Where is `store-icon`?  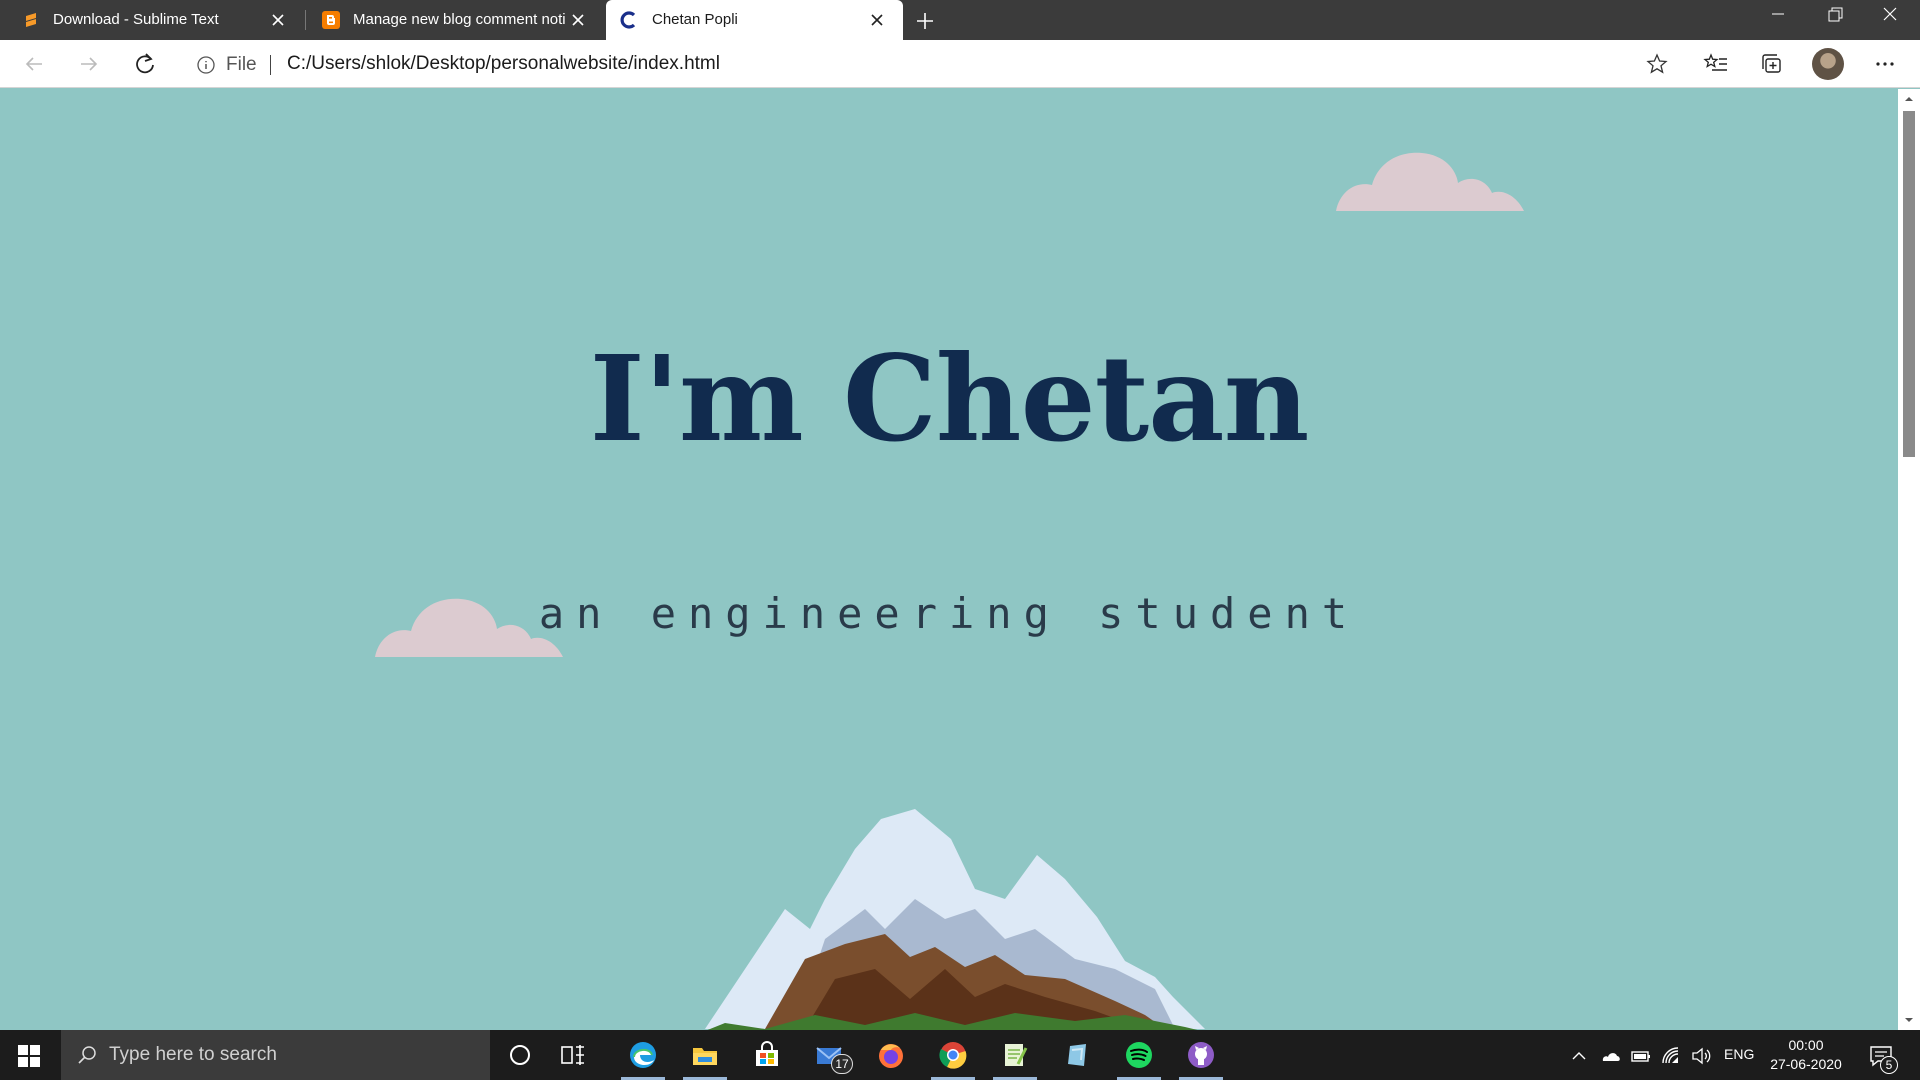
store-icon is located at coordinates (767, 1053).